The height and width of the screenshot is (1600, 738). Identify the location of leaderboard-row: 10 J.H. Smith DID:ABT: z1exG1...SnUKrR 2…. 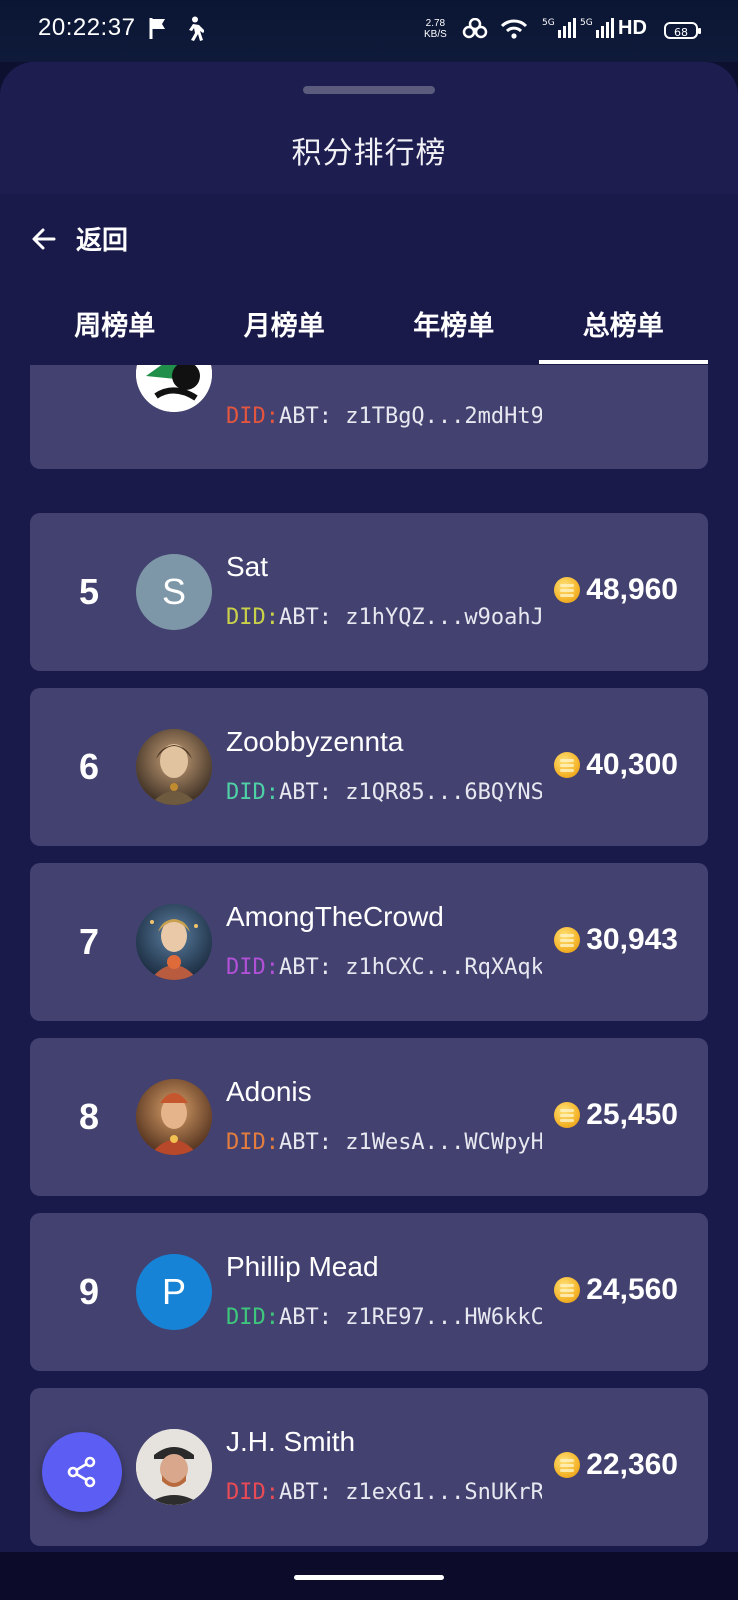
(369, 1467).